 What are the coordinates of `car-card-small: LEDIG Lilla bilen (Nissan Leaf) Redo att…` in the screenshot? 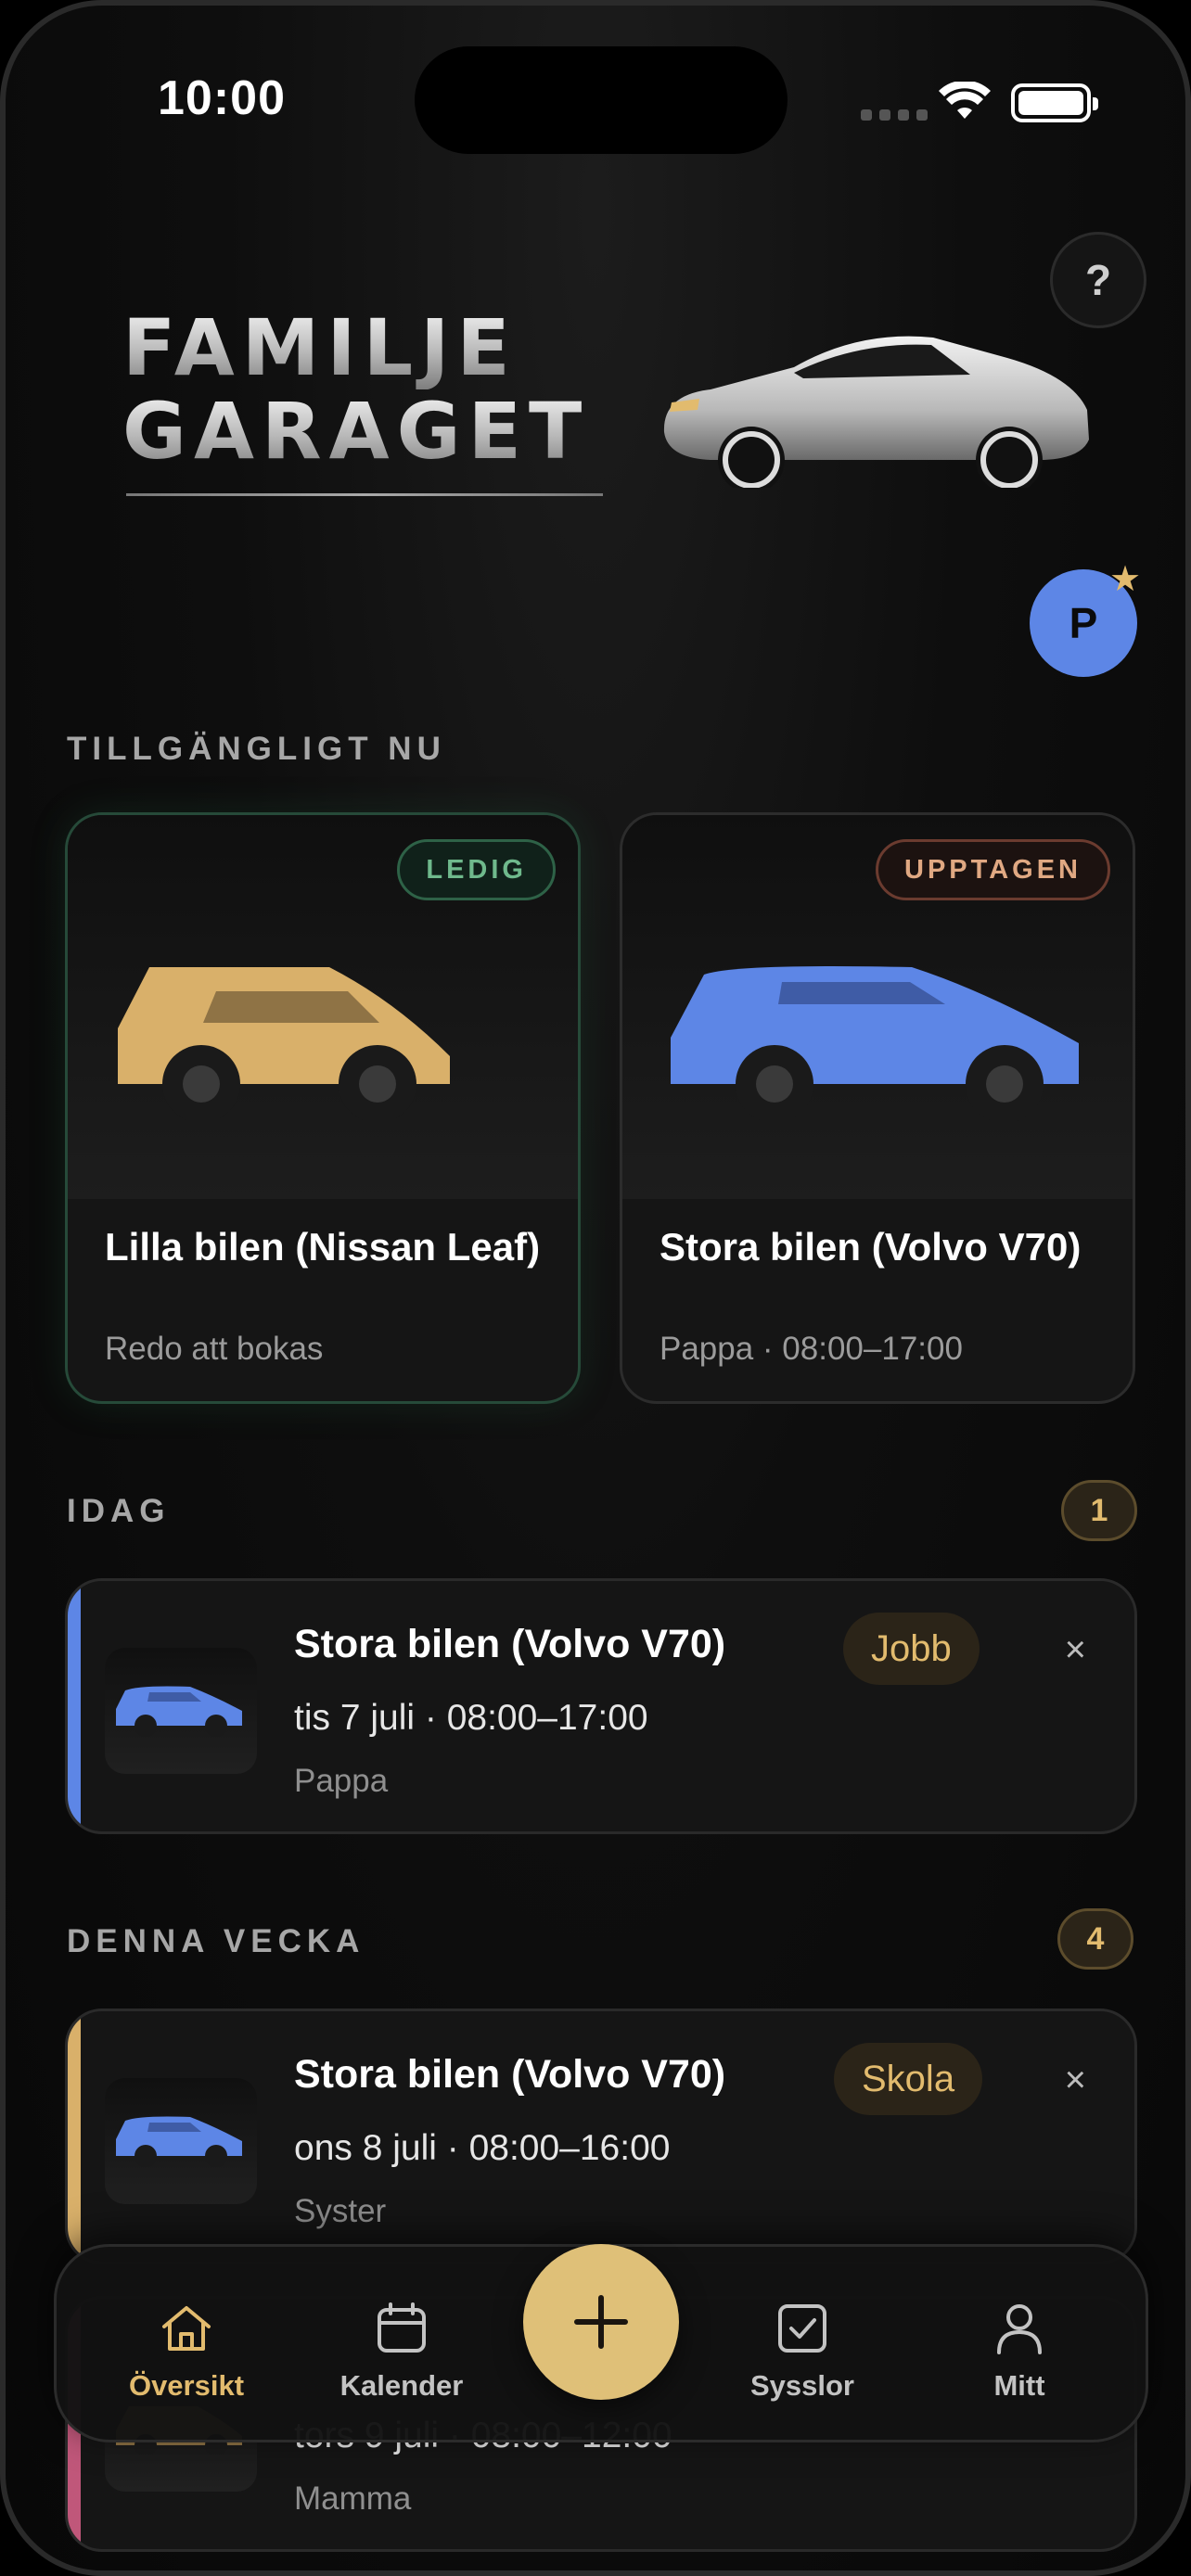 It's located at (323, 1108).